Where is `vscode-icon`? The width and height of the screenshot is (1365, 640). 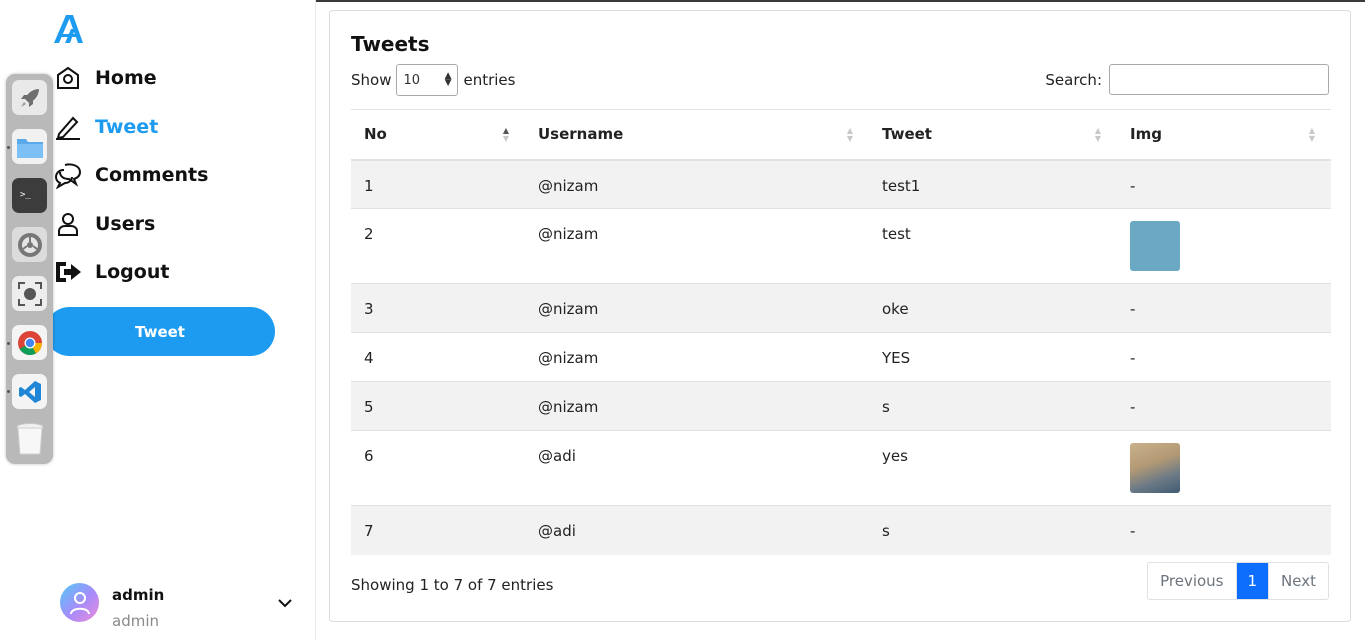 vscode-icon is located at coordinates (29, 391).